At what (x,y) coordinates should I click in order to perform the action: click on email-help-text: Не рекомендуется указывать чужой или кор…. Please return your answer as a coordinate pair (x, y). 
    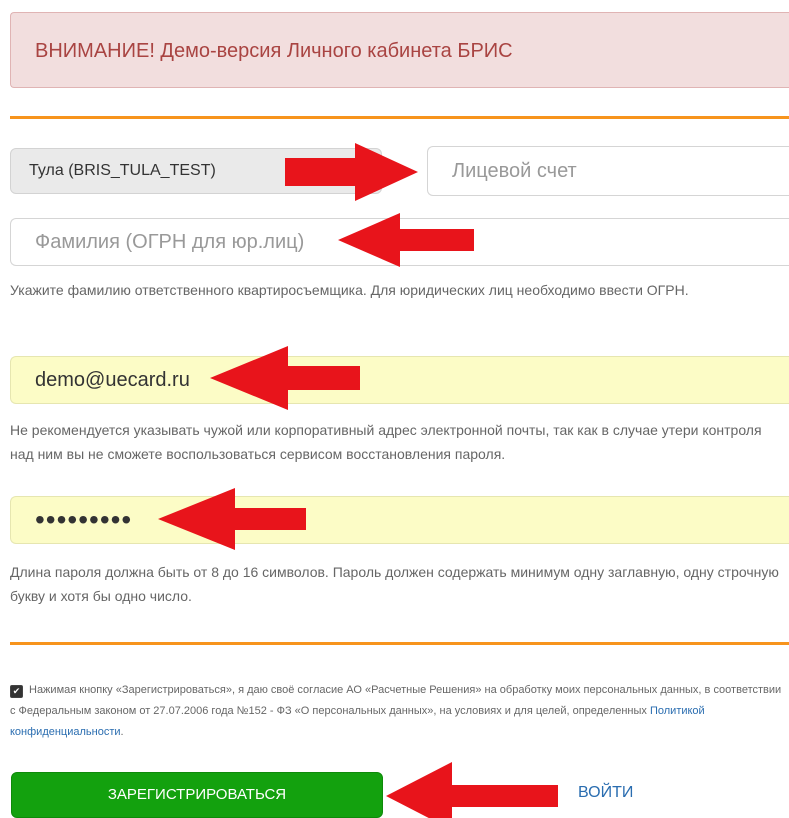
    Looking at the image, I should click on (386, 442).